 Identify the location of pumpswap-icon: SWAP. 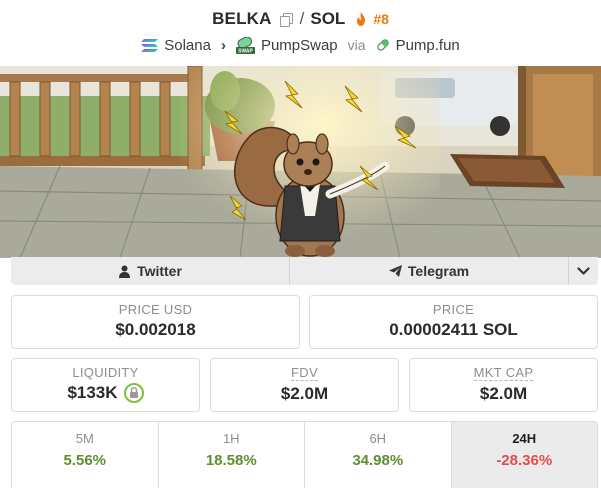
(245, 45).